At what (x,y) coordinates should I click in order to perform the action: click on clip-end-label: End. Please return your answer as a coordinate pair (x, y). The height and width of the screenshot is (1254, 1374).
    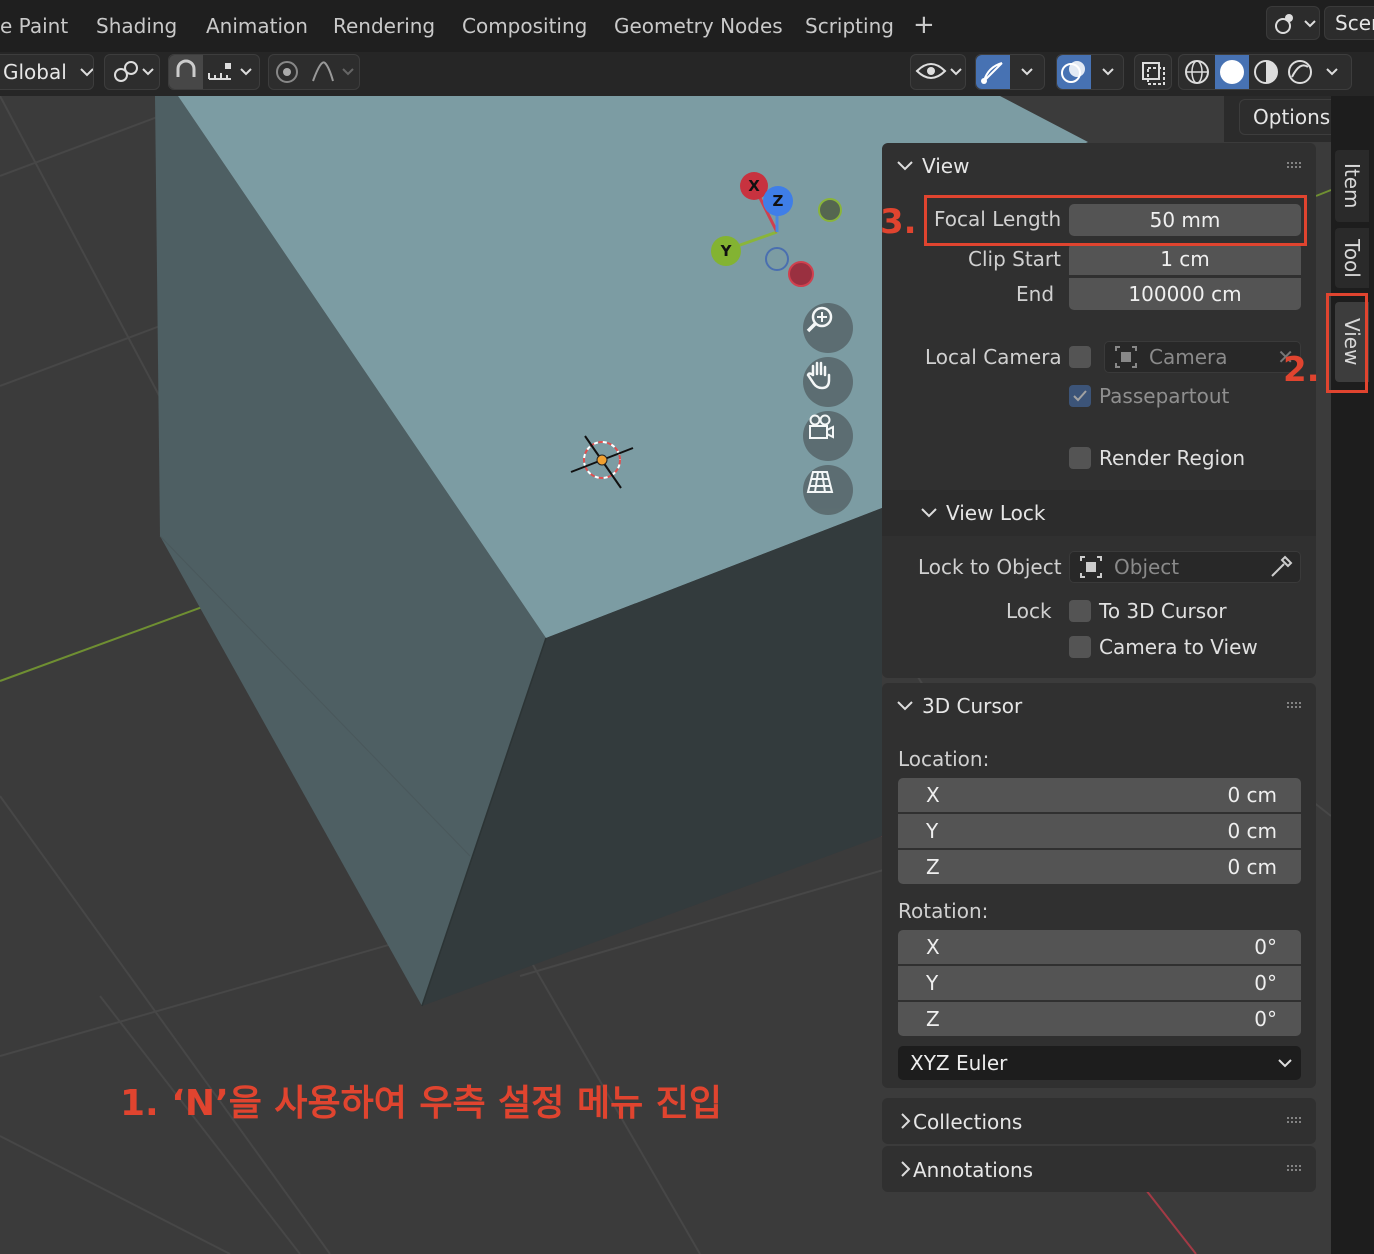
    Looking at the image, I should click on (1035, 294).